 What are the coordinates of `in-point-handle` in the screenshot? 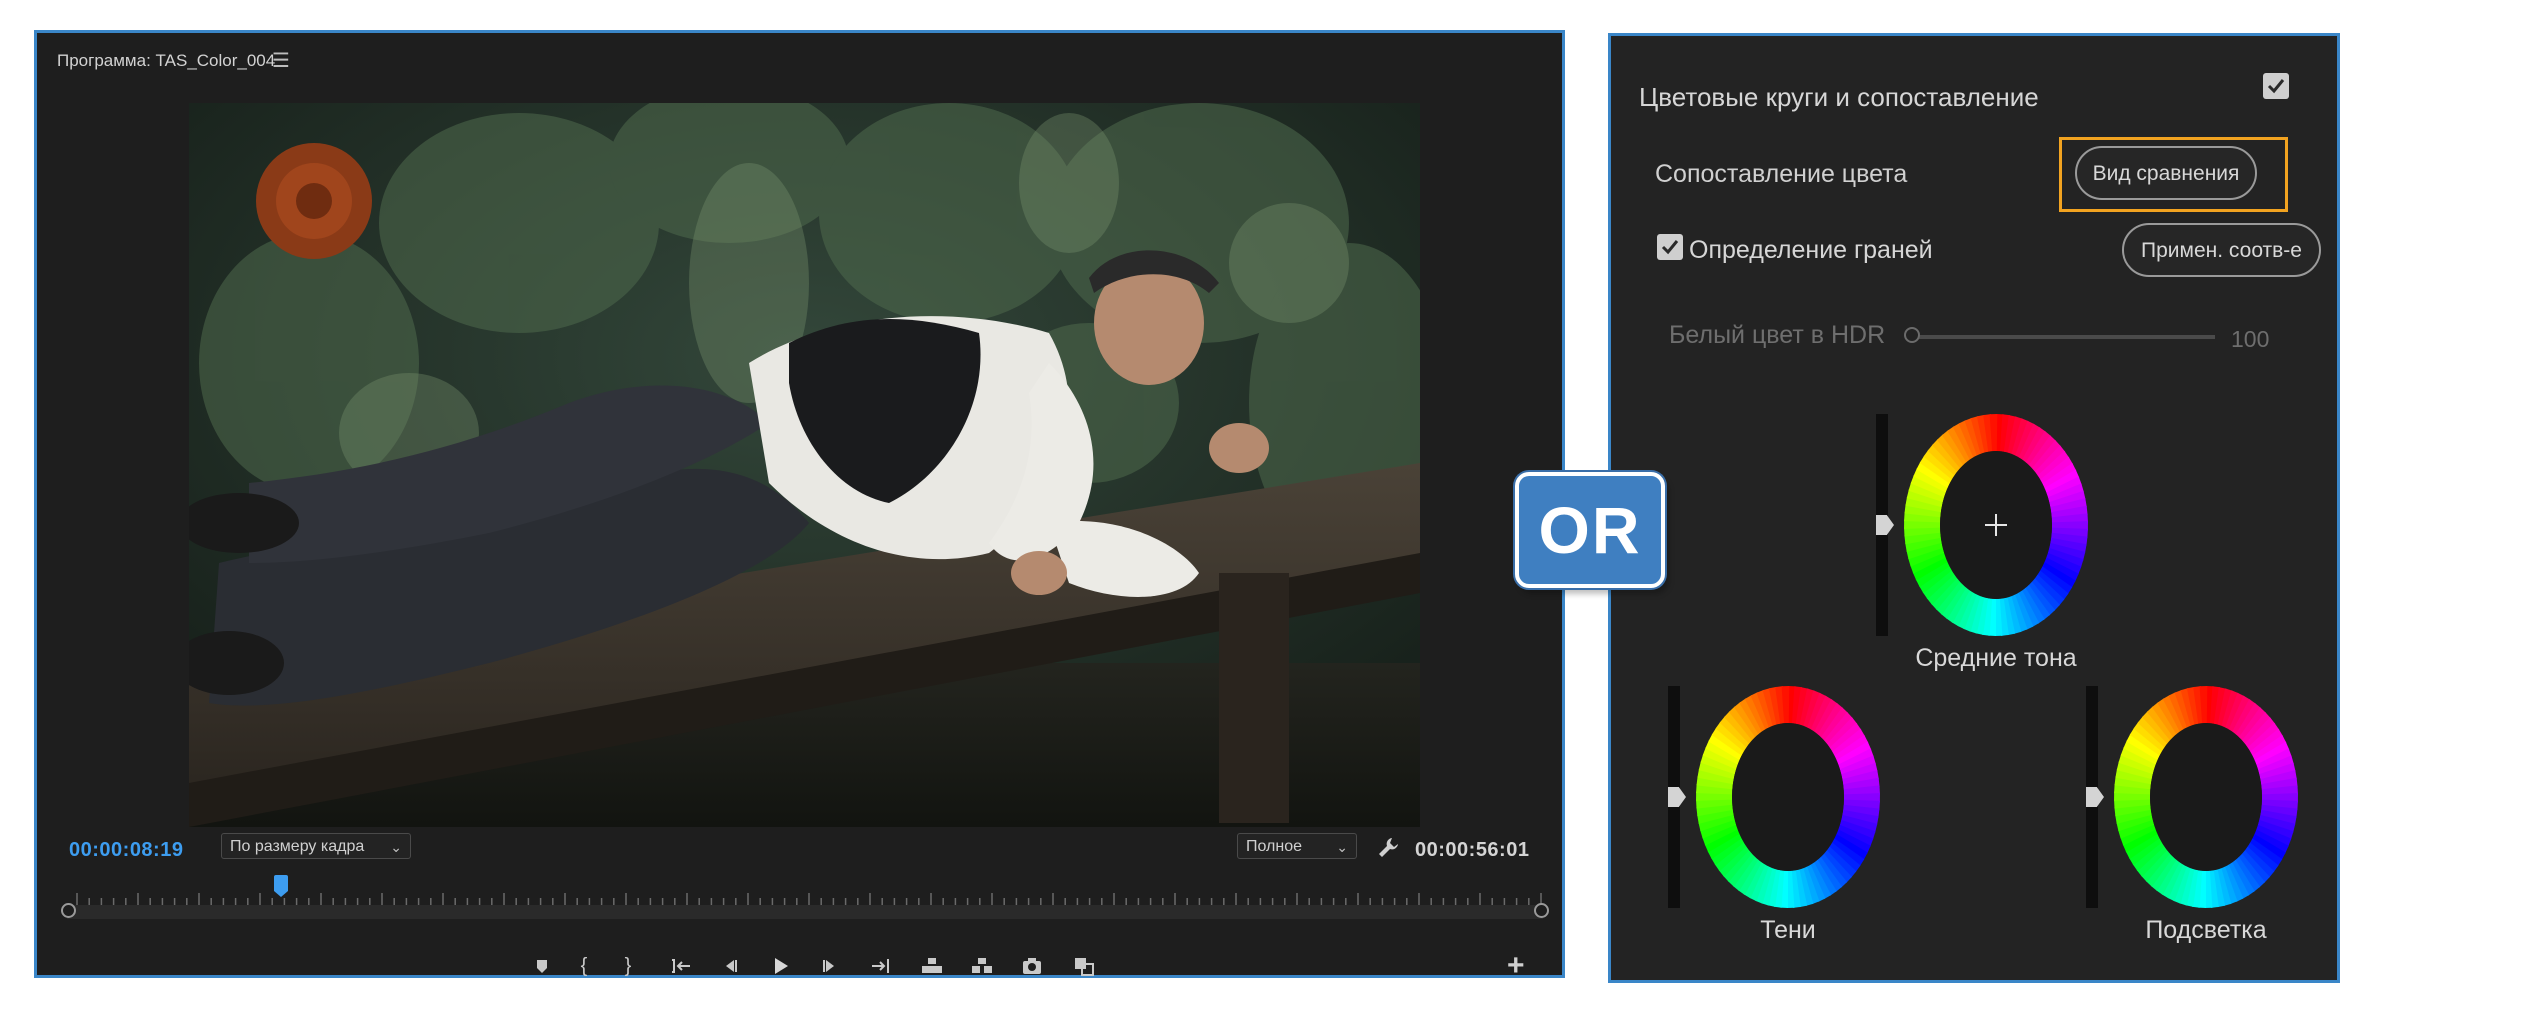 It's located at (68, 910).